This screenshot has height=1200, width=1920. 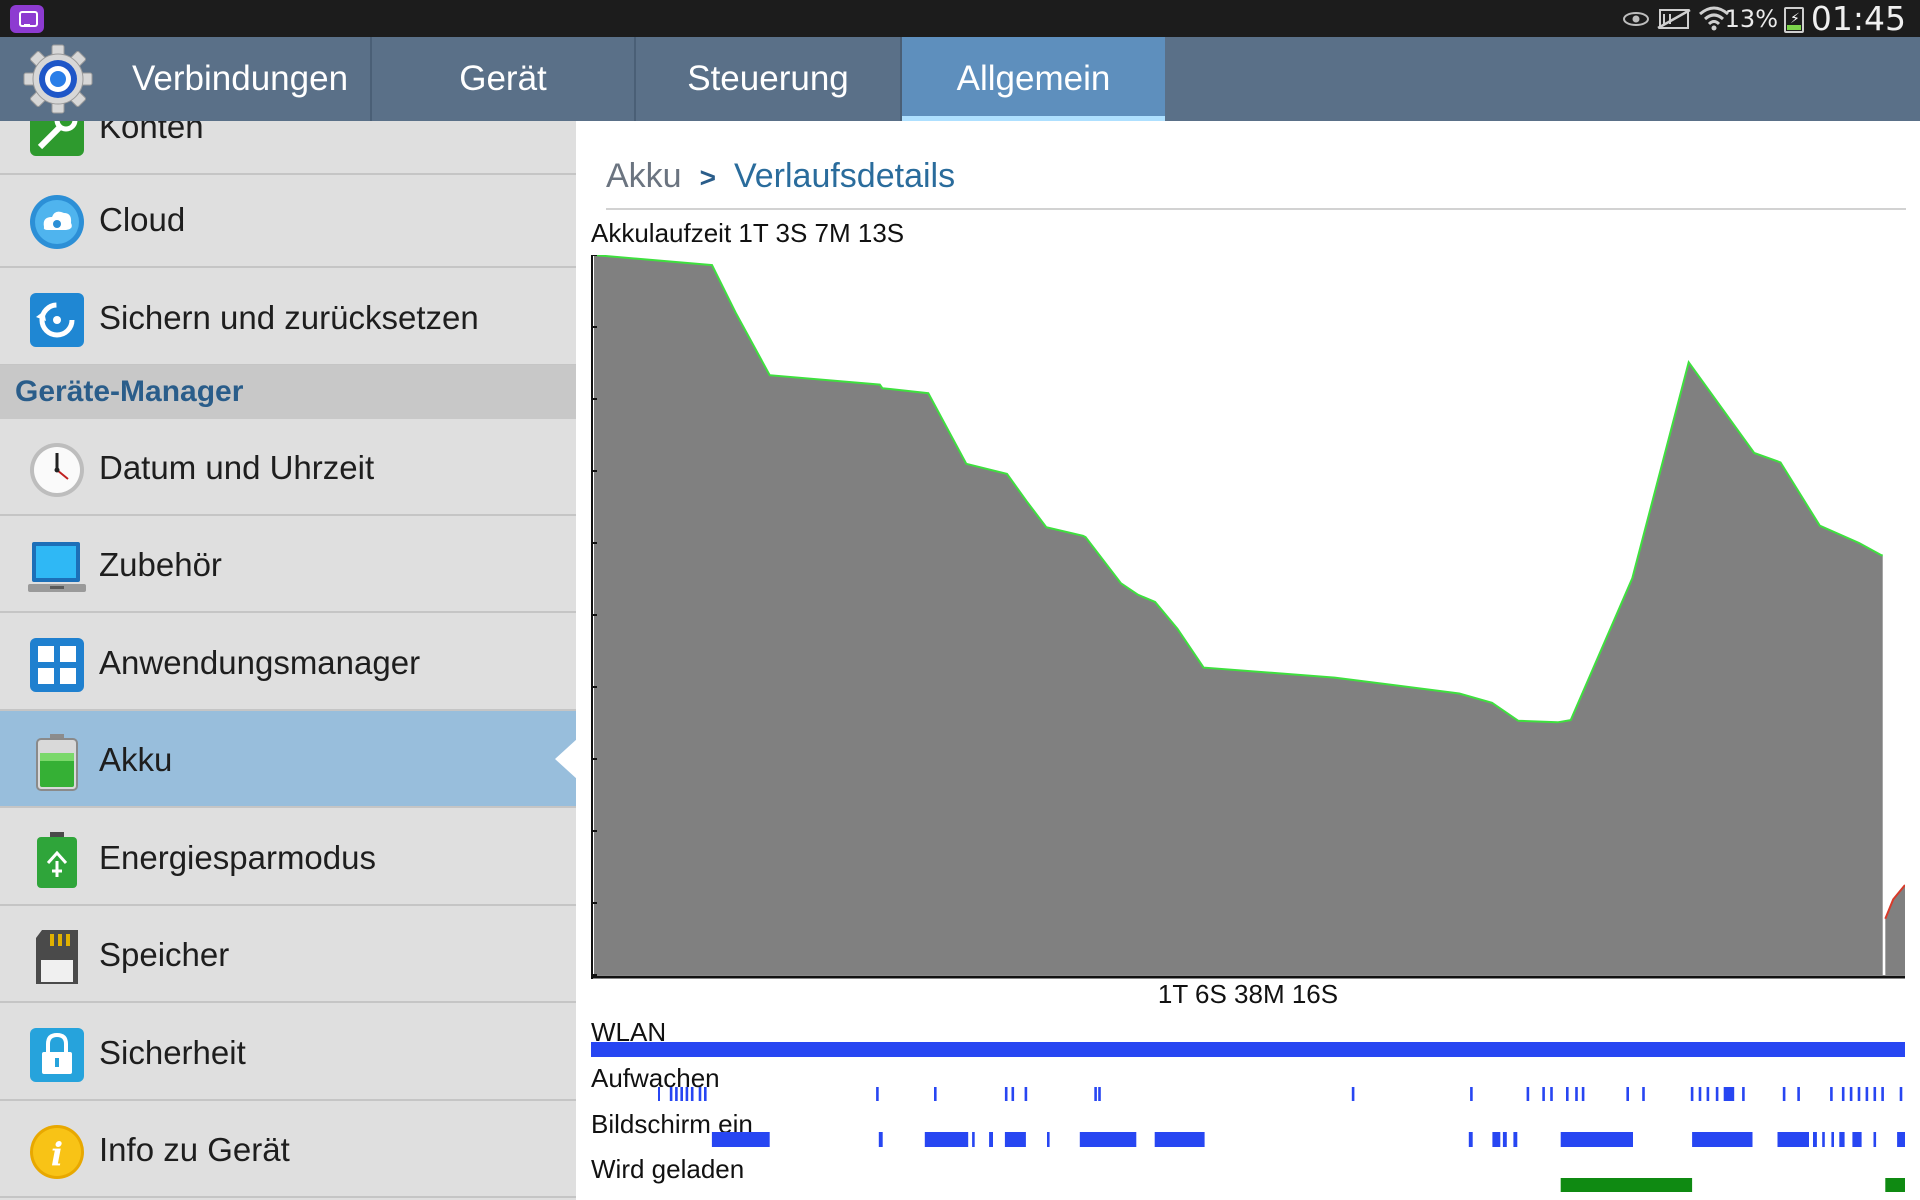 What do you see at coordinates (288, 564) in the screenshot?
I see `sidebar-item-zubehoer: Zubehör` at bounding box center [288, 564].